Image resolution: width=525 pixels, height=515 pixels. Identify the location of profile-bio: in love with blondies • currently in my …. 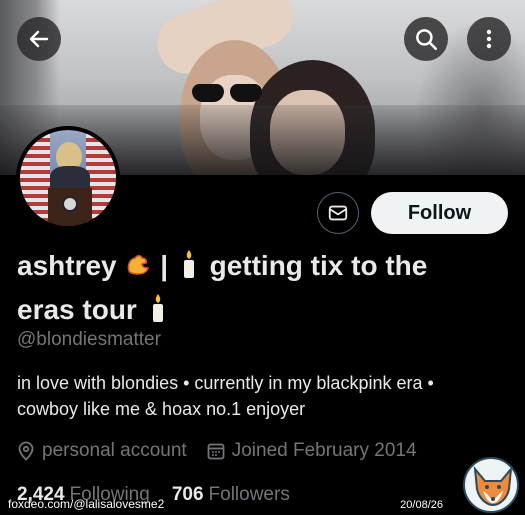
(267, 396).